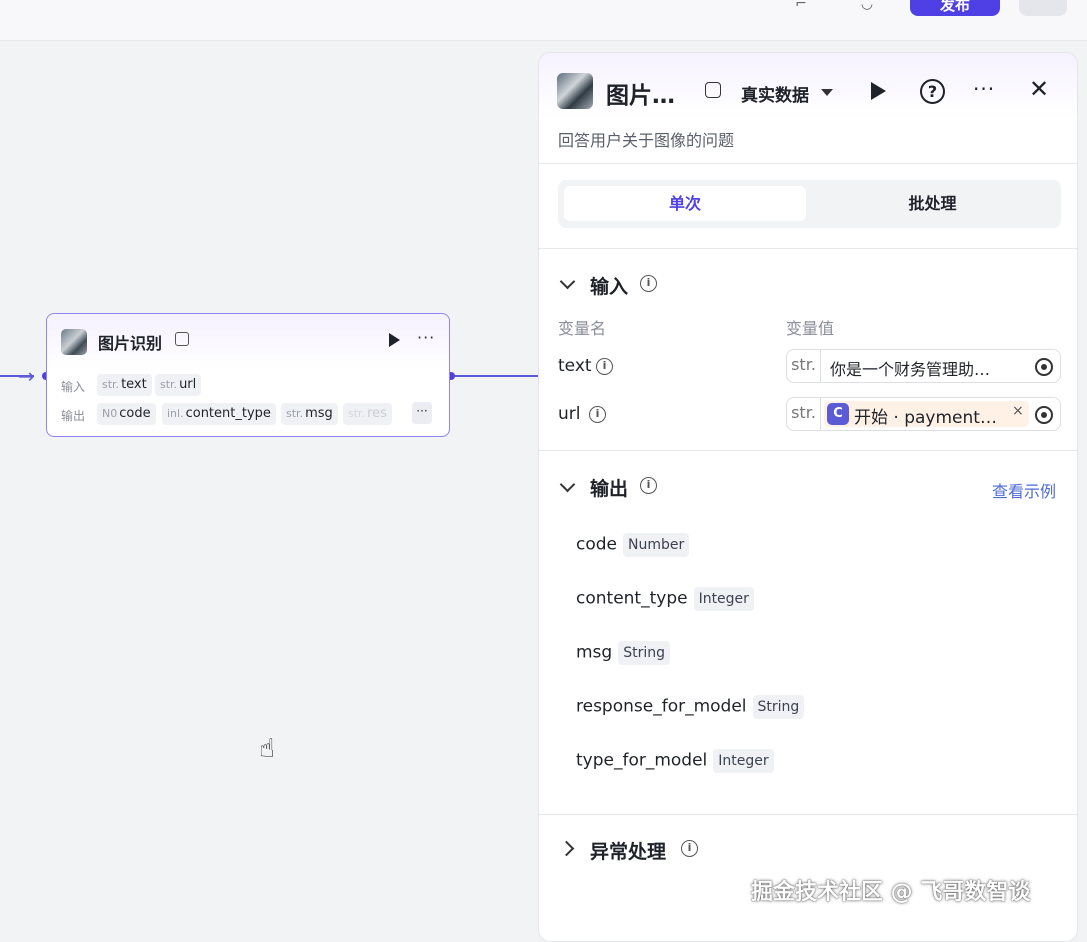  What do you see at coordinates (124, 385) in the screenshot?
I see `node-input-chip: str. text` at bounding box center [124, 385].